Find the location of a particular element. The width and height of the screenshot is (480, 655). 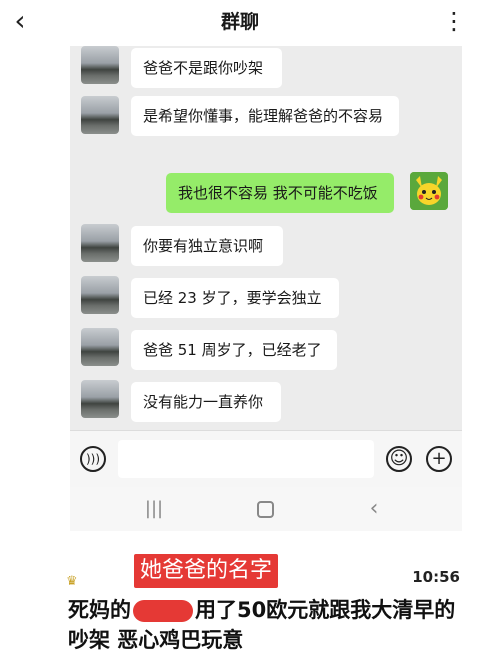

message-row: 已经 23 岁了，要学会独立 is located at coordinates (266, 298).